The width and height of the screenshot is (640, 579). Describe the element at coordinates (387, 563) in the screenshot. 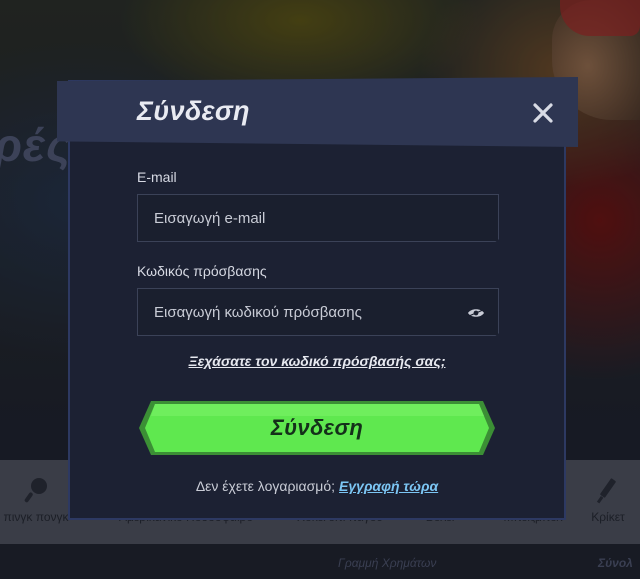

I see `money-line-dropdown: Γραμμή Χρημάτων` at that location.